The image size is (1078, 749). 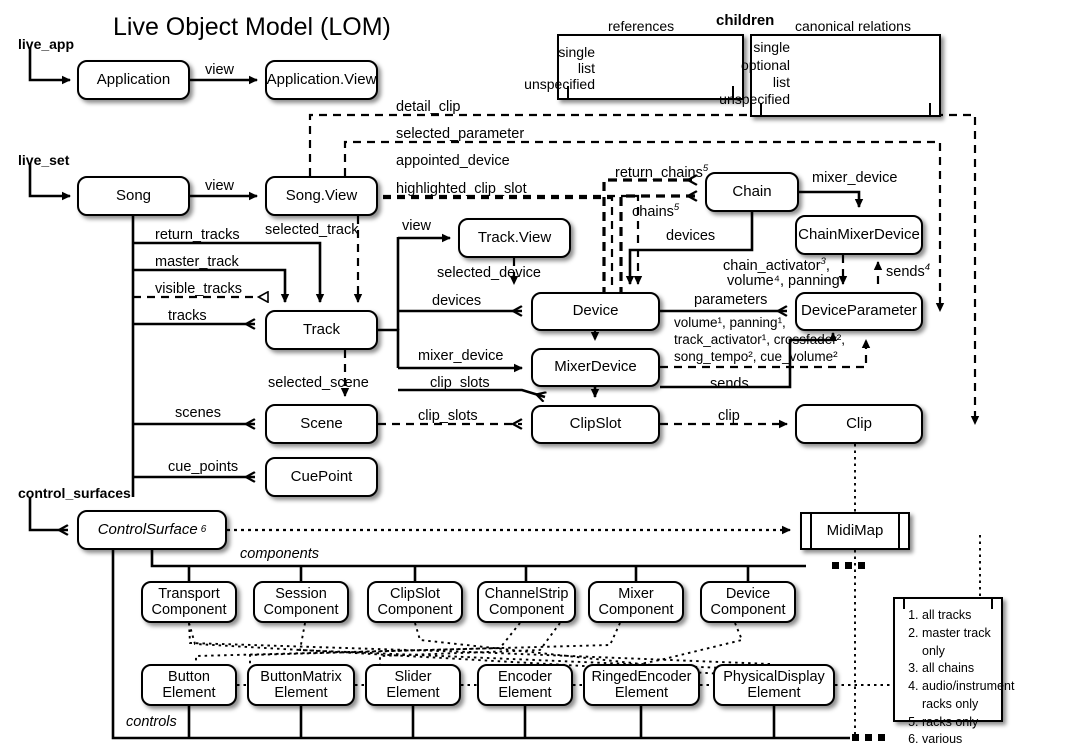 I want to click on node-label-line1: Device, so click(x=748, y=593).